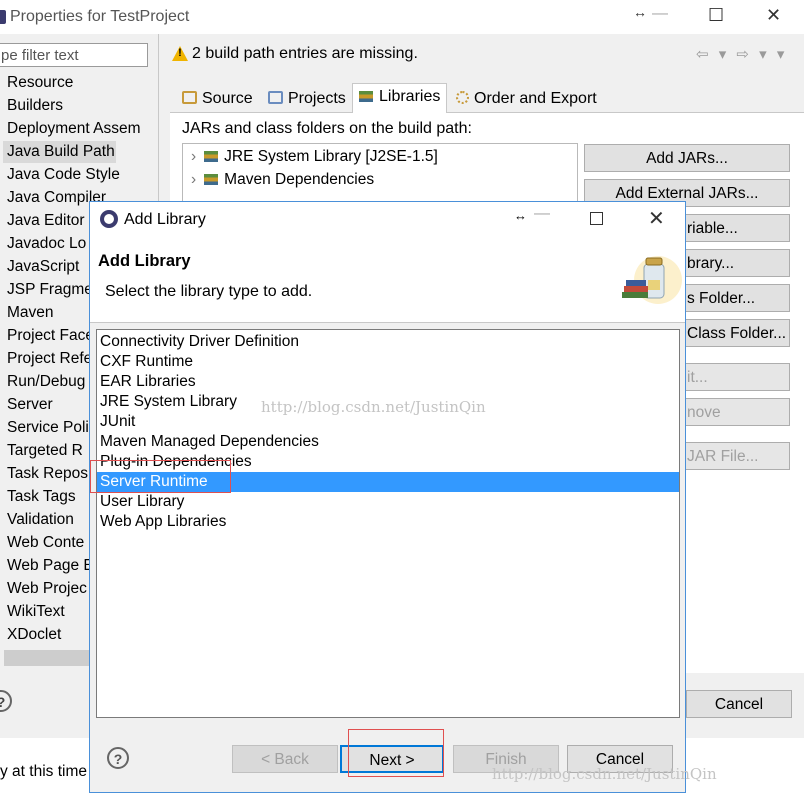 This screenshot has height=793, width=804. Describe the element at coordinates (209, 291) in the screenshot. I see `dialog-description: Select the library type to add.` at that location.